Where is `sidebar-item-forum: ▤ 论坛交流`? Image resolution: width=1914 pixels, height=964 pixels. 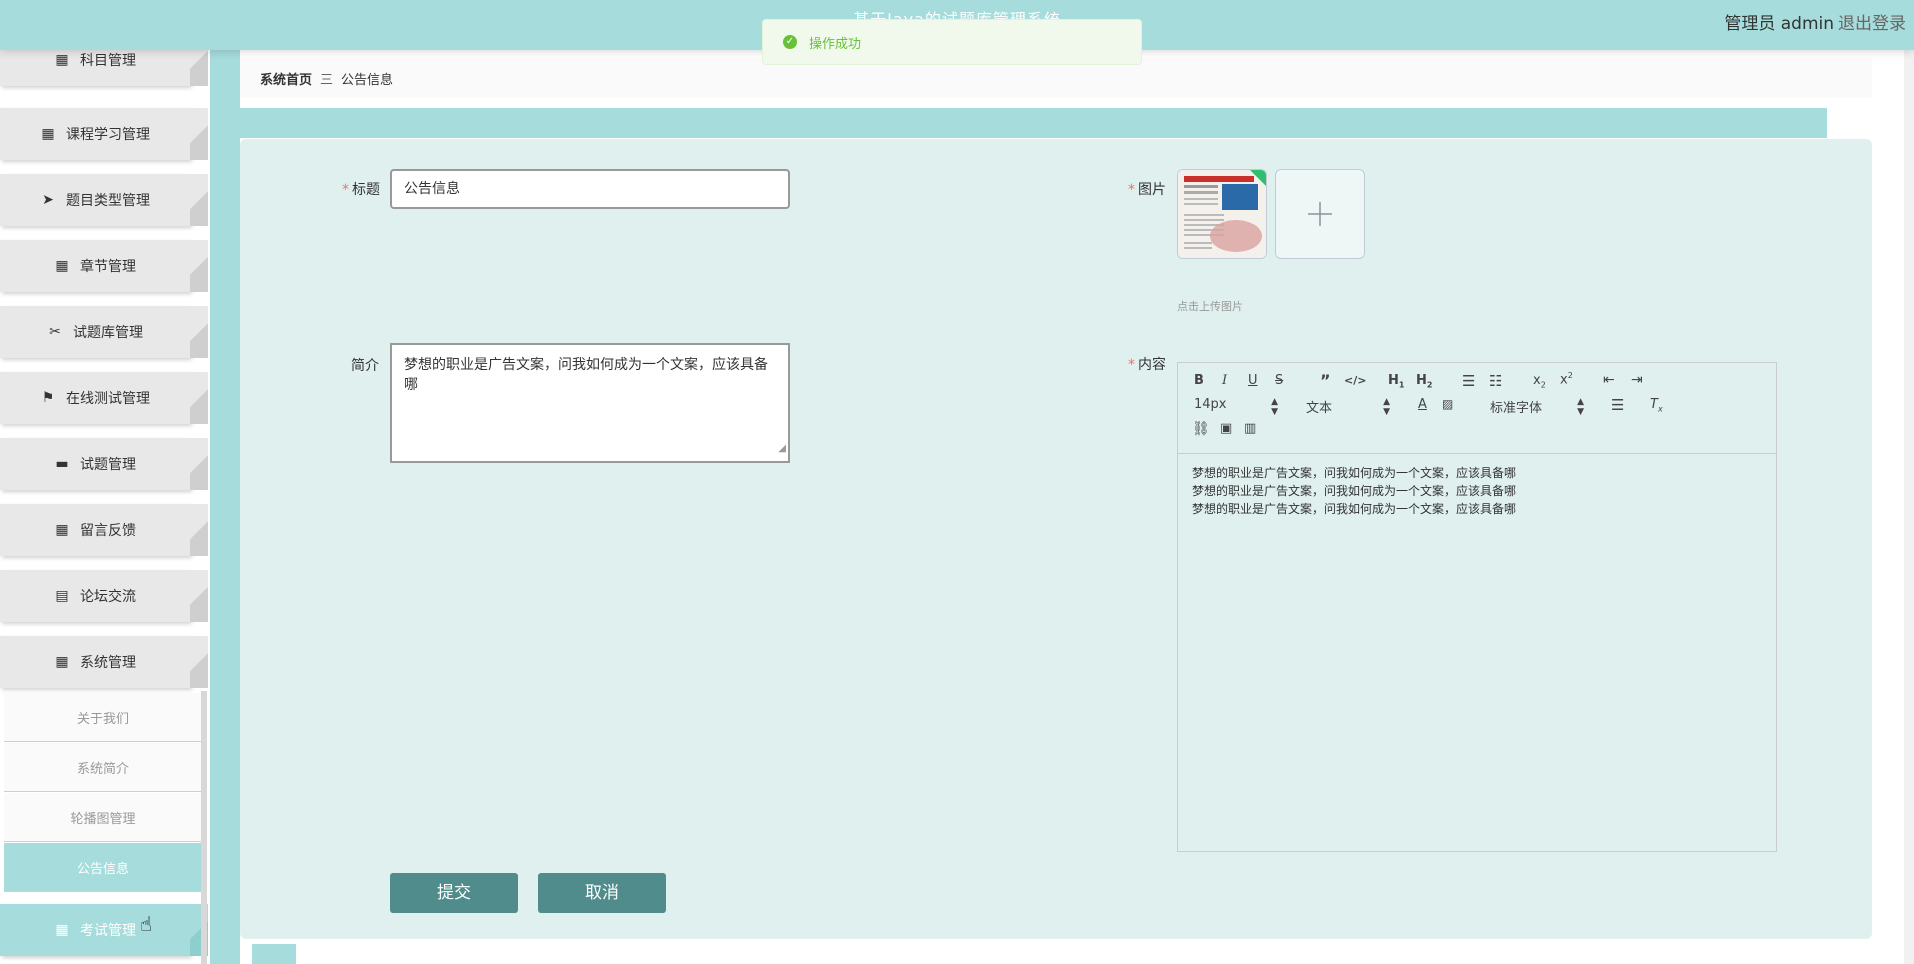
sidebar-item-forum: ▤ 论坛交流 is located at coordinates (104, 596).